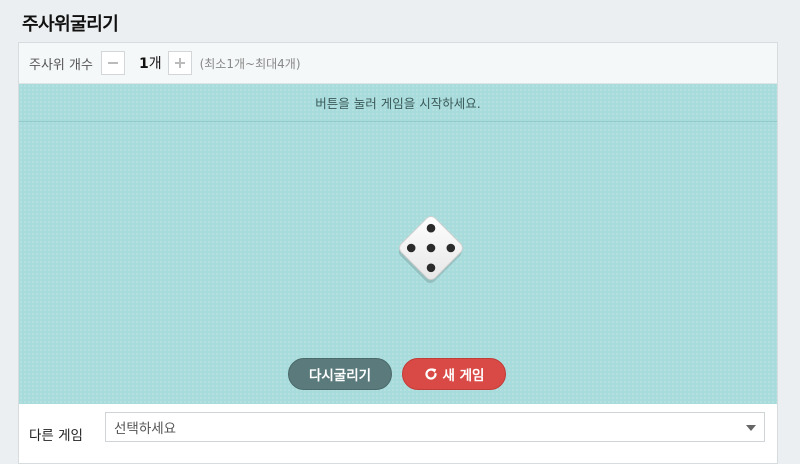  I want to click on dice-count-label: 주사위 개수, so click(61, 65).